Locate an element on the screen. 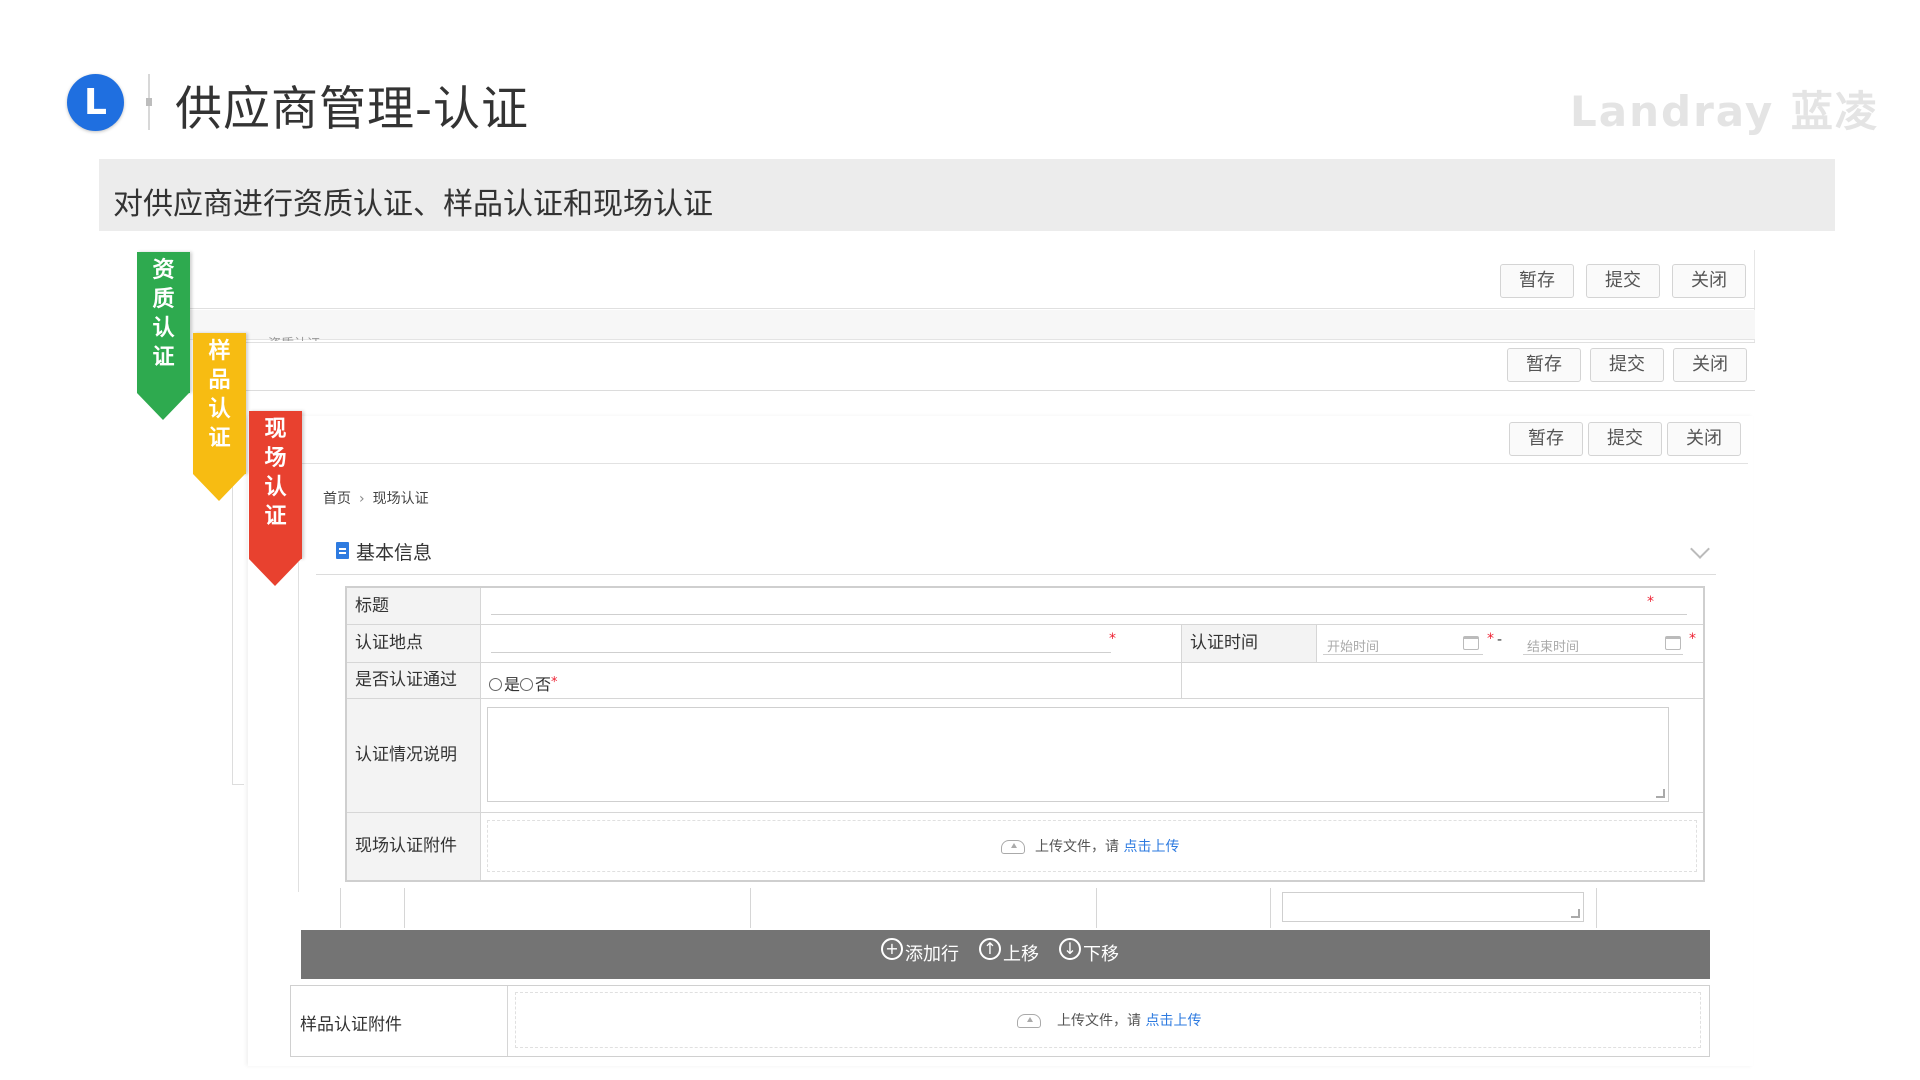 Image resolution: width=1920 pixels, height=1080 pixels. radio-no is located at coordinates (527, 684).